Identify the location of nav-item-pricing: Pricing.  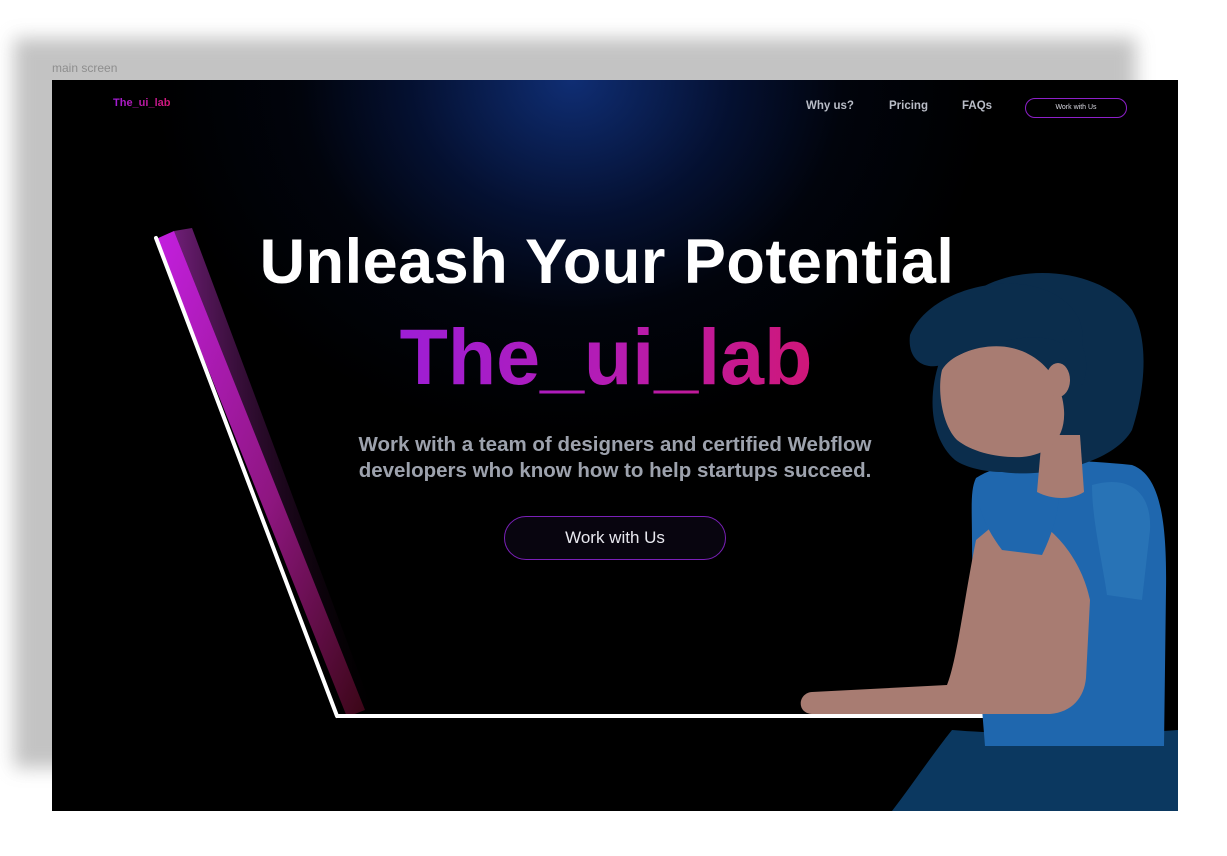
(908, 106).